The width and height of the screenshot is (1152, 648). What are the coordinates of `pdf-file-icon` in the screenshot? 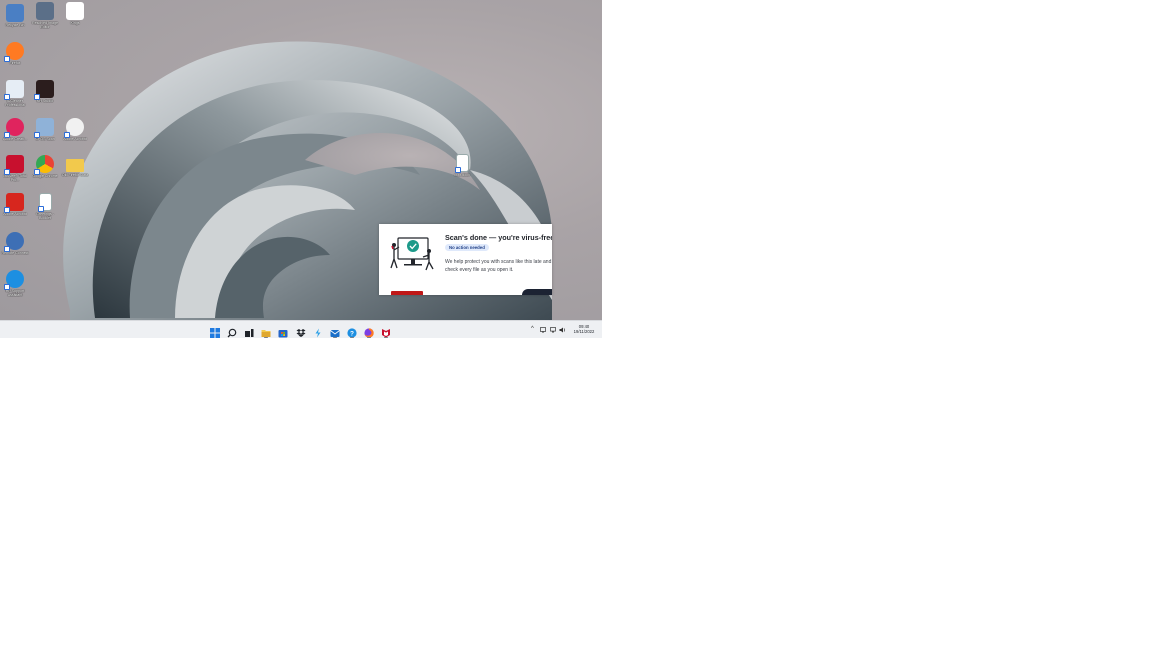 It's located at (44, 202).